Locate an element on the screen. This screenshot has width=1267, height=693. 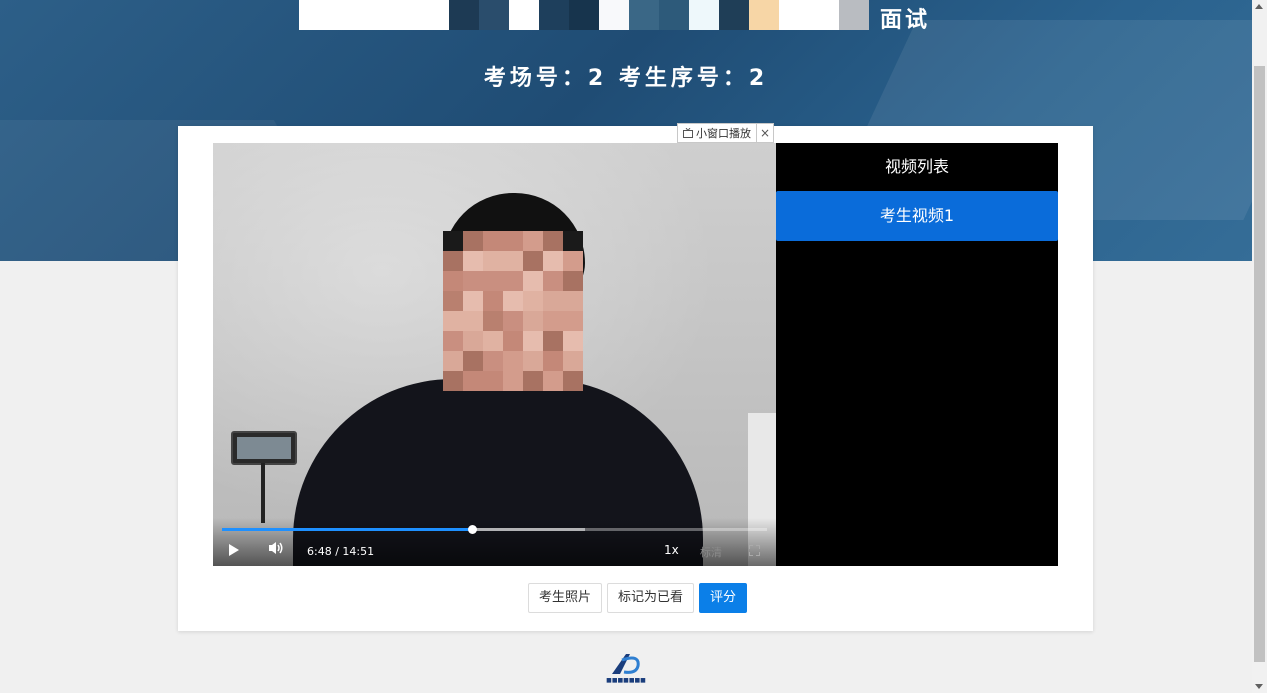
candidate-photo-button: 考生照片 is located at coordinates (565, 598).